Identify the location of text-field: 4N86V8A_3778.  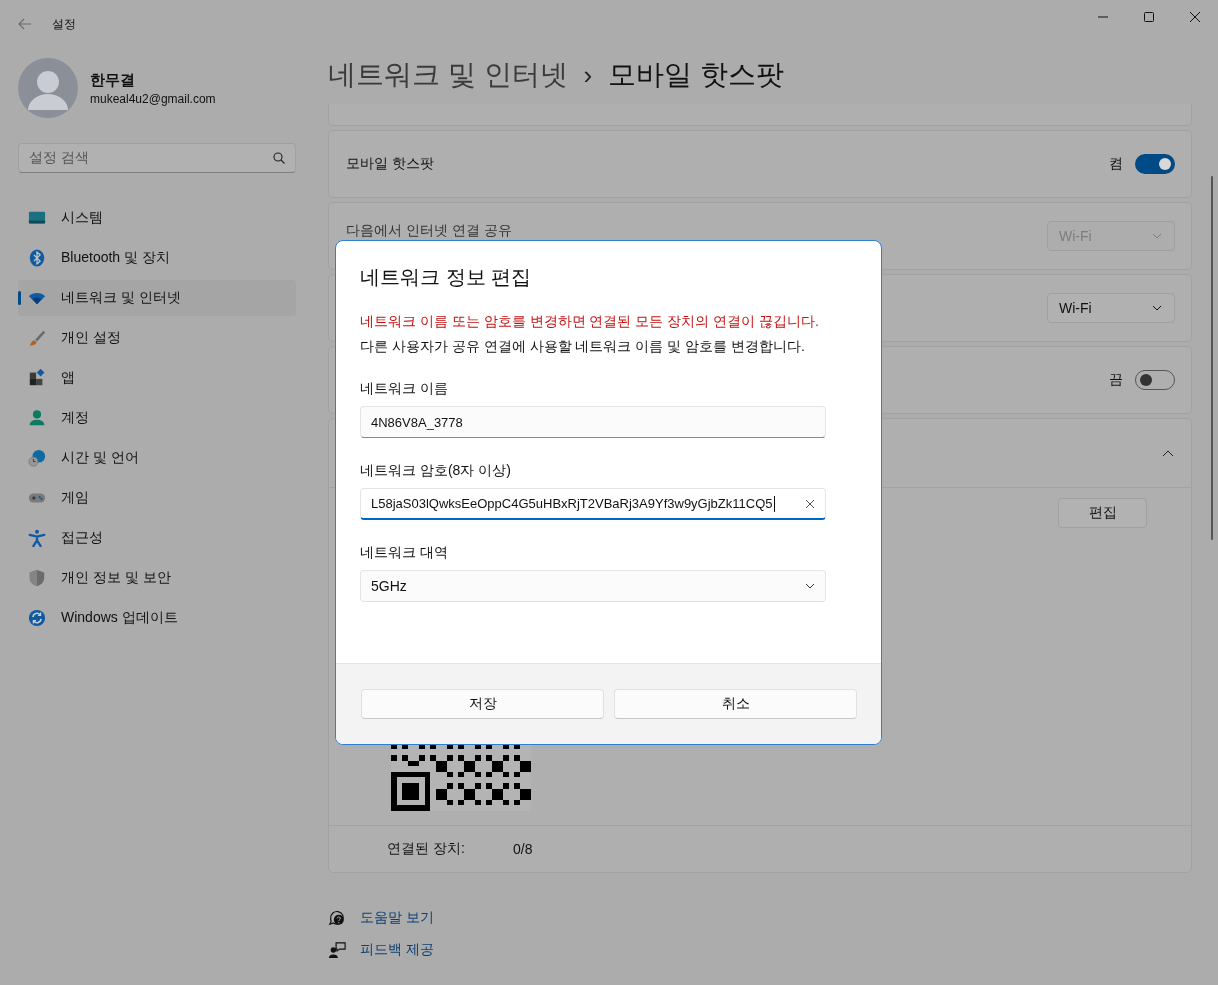
(593, 422).